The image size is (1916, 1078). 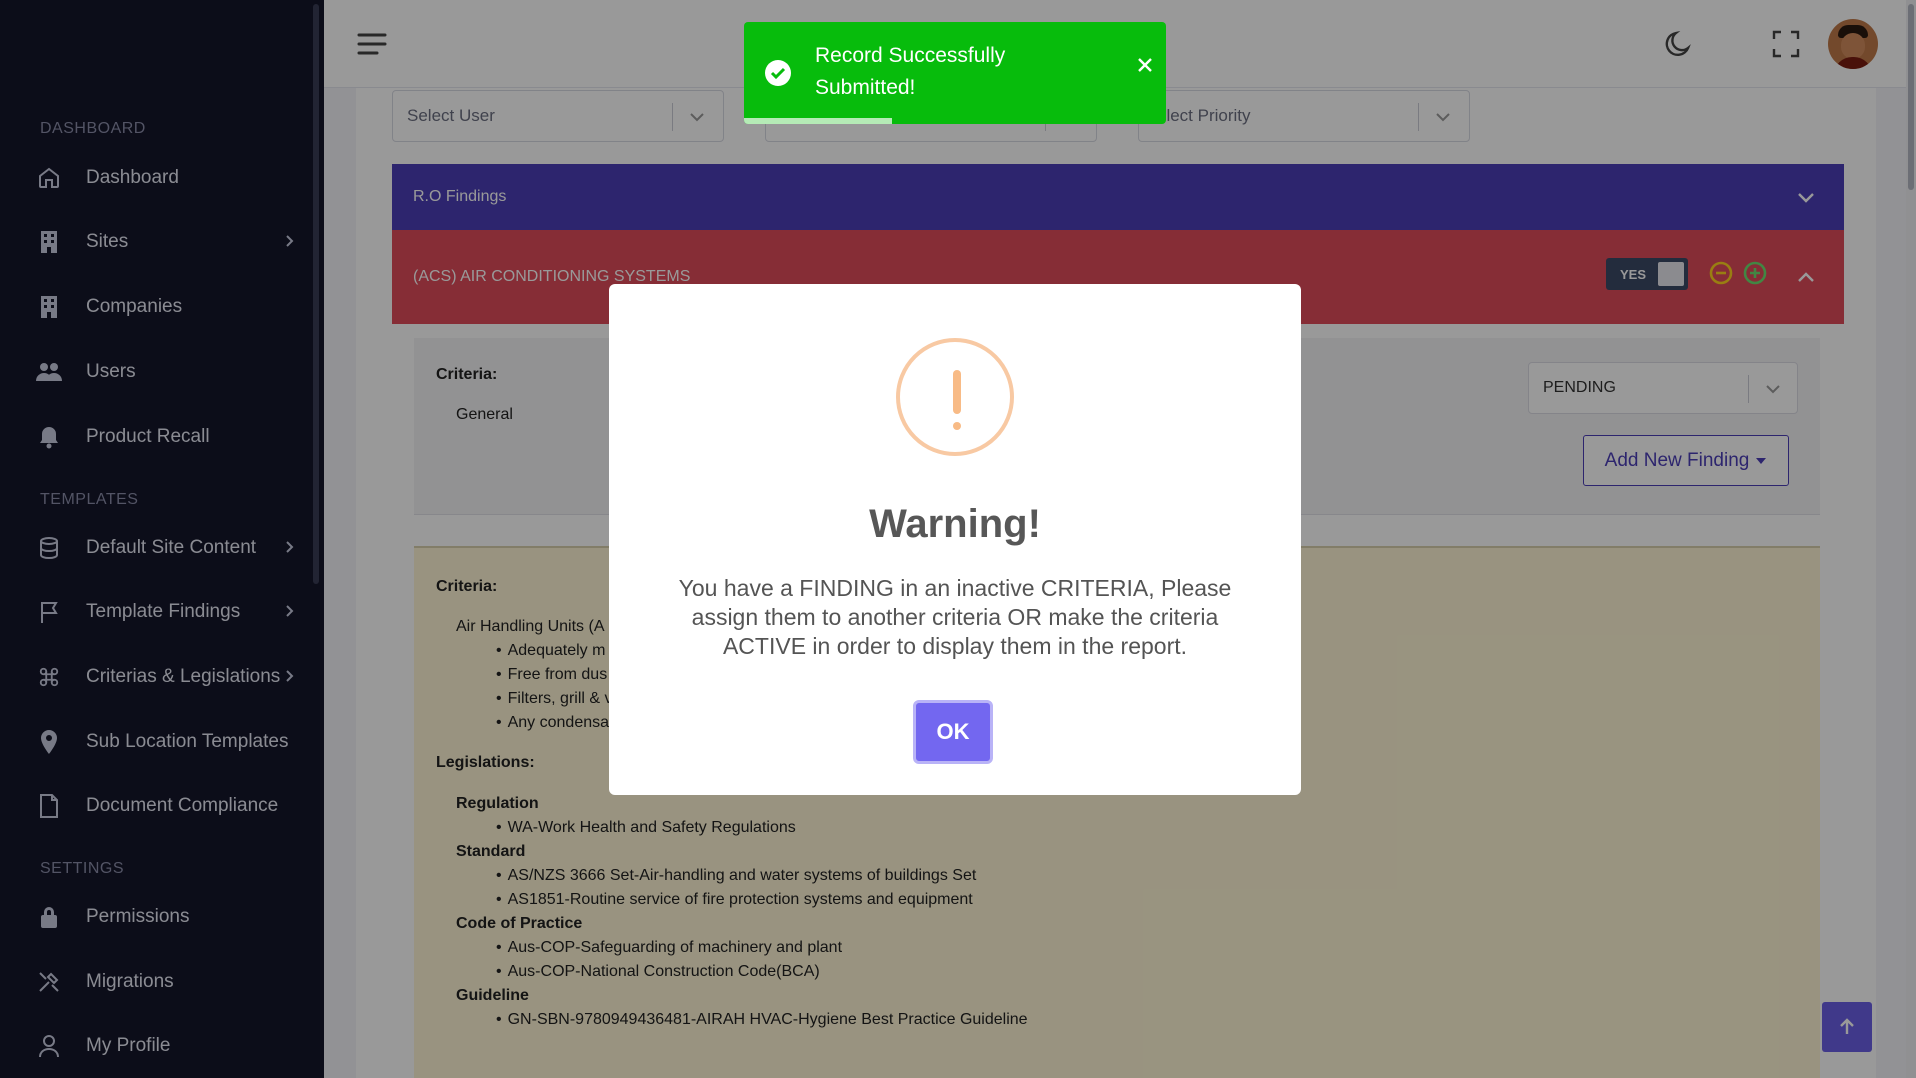 I want to click on close-icon, so click(x=1145, y=65).